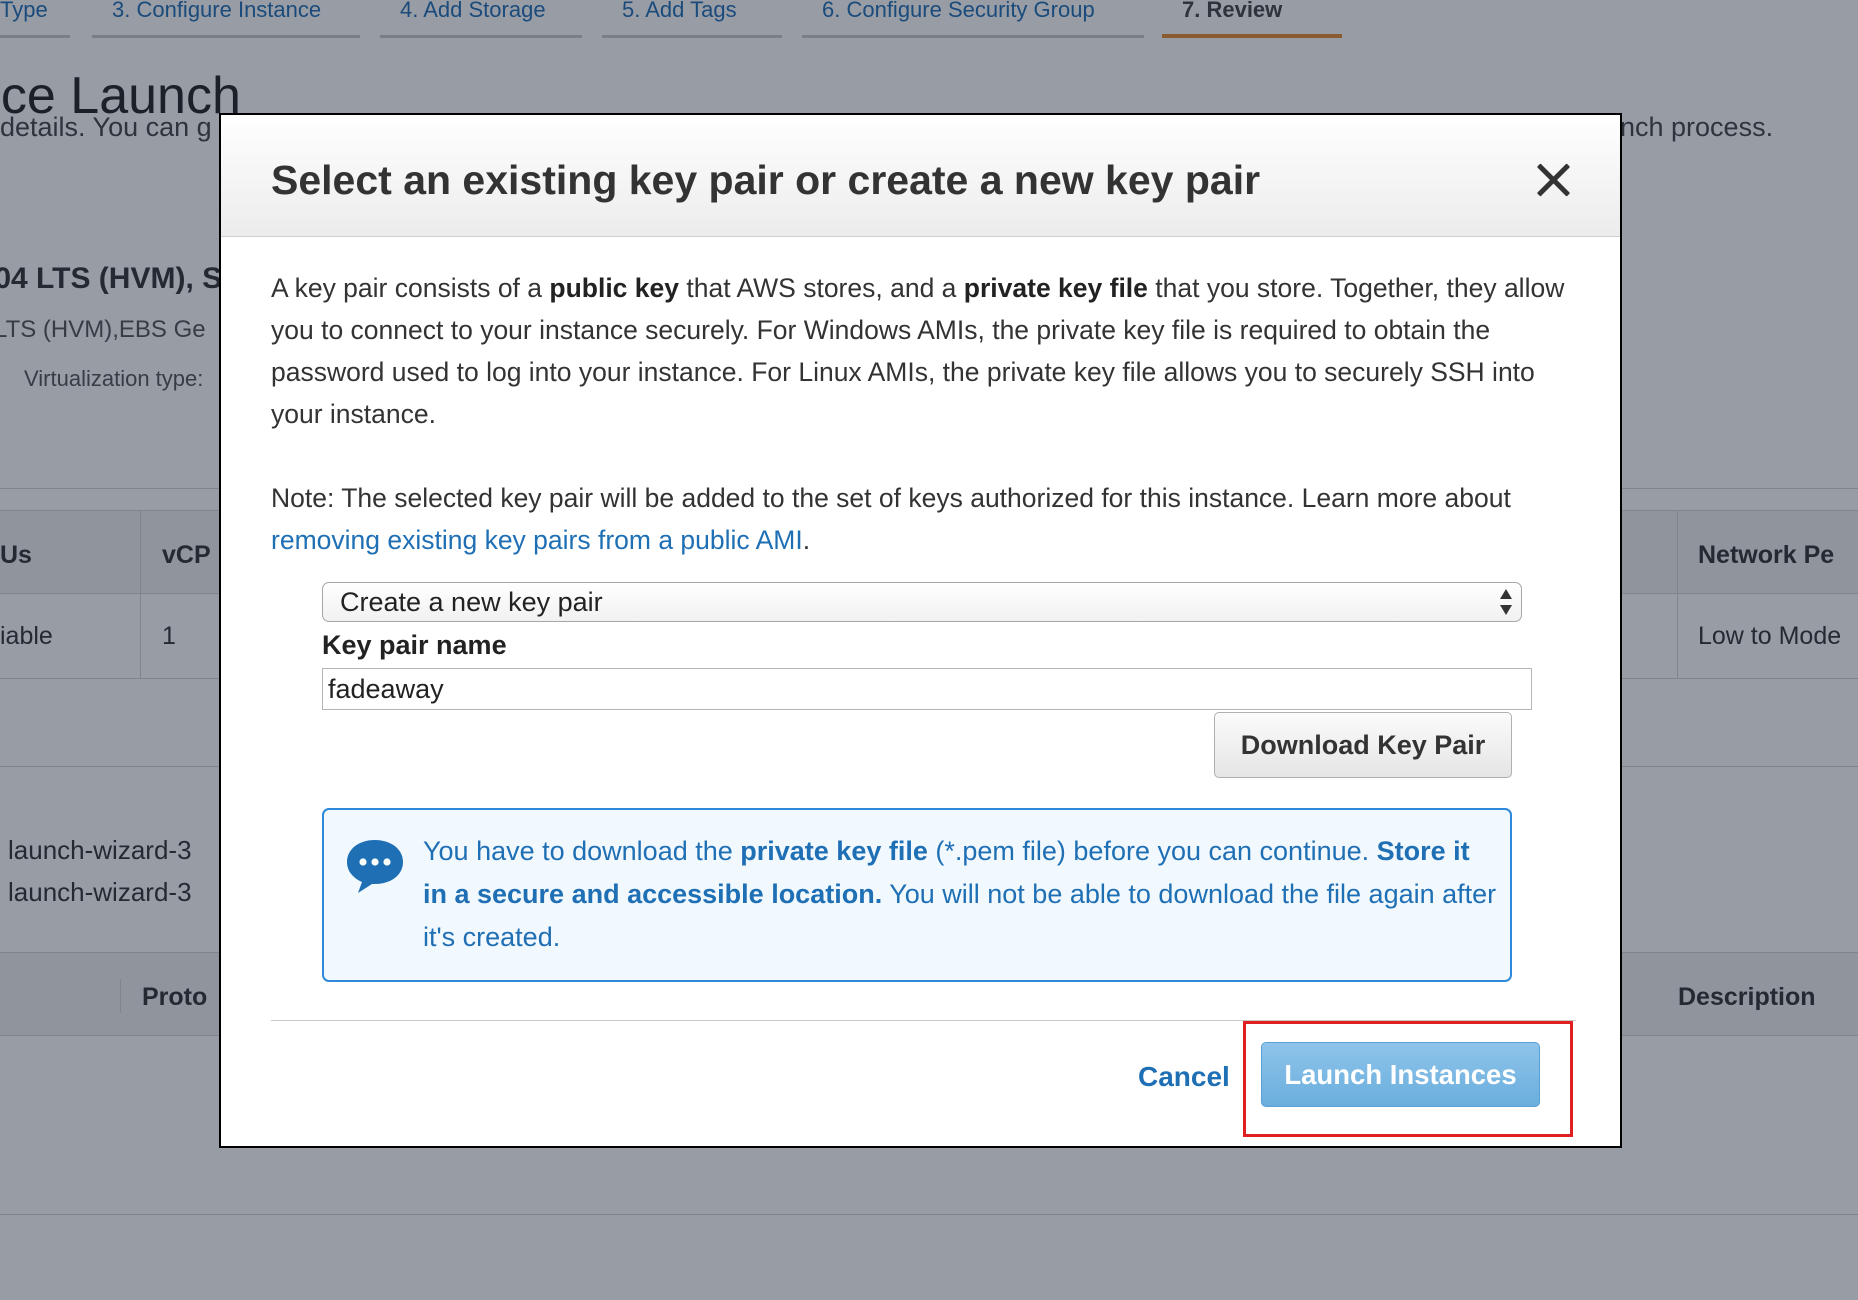  Describe the element at coordinates (1408, 1079) in the screenshot. I see `annotation-highlight-box` at that location.